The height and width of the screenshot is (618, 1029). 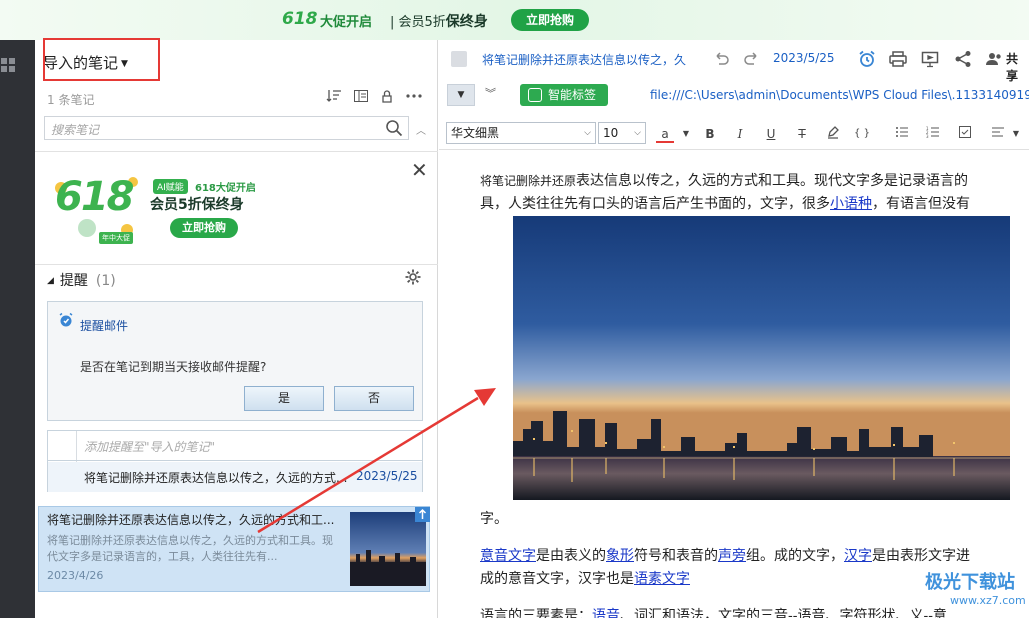 I want to click on notebook-title-dropdown: 导入的笔记 ▼, so click(x=85, y=62).